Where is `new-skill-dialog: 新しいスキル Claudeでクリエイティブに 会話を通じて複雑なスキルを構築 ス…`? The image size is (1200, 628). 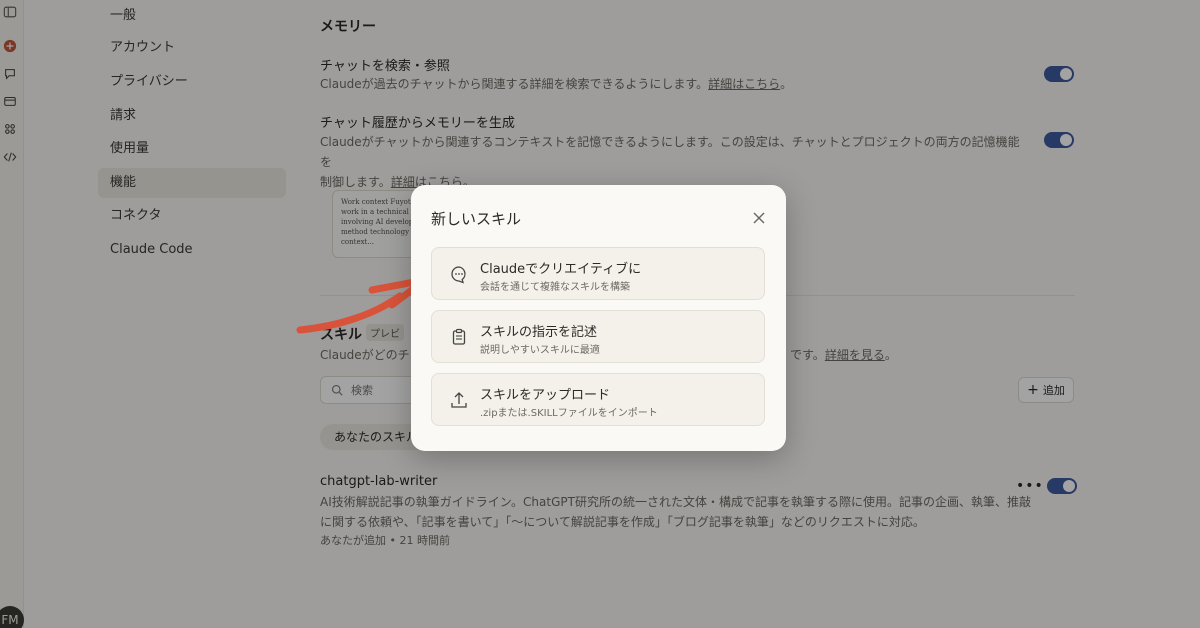 new-skill-dialog: 新しいスキル Claudeでクリエイティブに 会話を通じて複雑なスキルを構築 ス… is located at coordinates (598, 318).